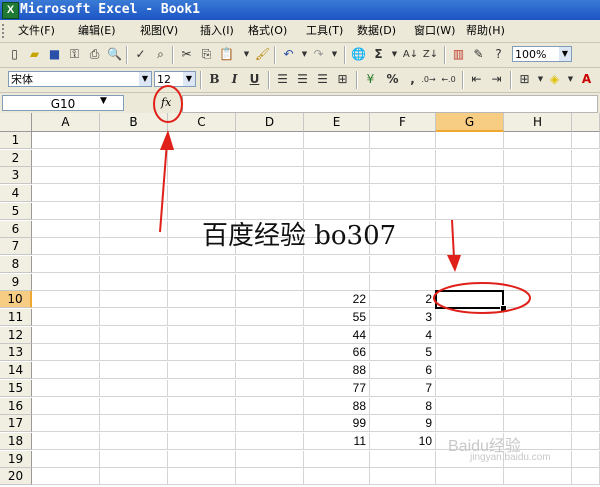 This screenshot has width=600, height=487. I want to click on cell-i16, so click(586, 406).